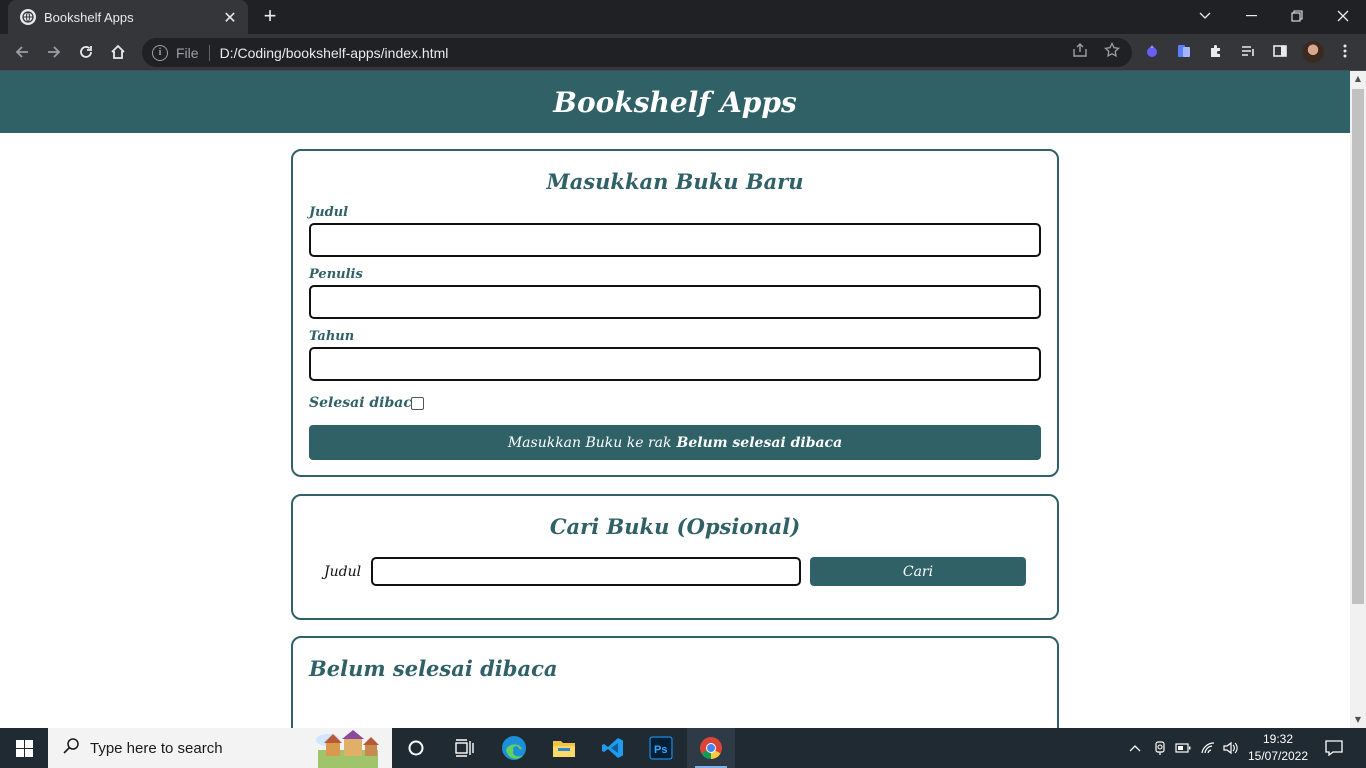 The width and height of the screenshot is (1366, 768). What do you see at coordinates (1345, 51) in the screenshot?
I see `browser-menu-icon` at bounding box center [1345, 51].